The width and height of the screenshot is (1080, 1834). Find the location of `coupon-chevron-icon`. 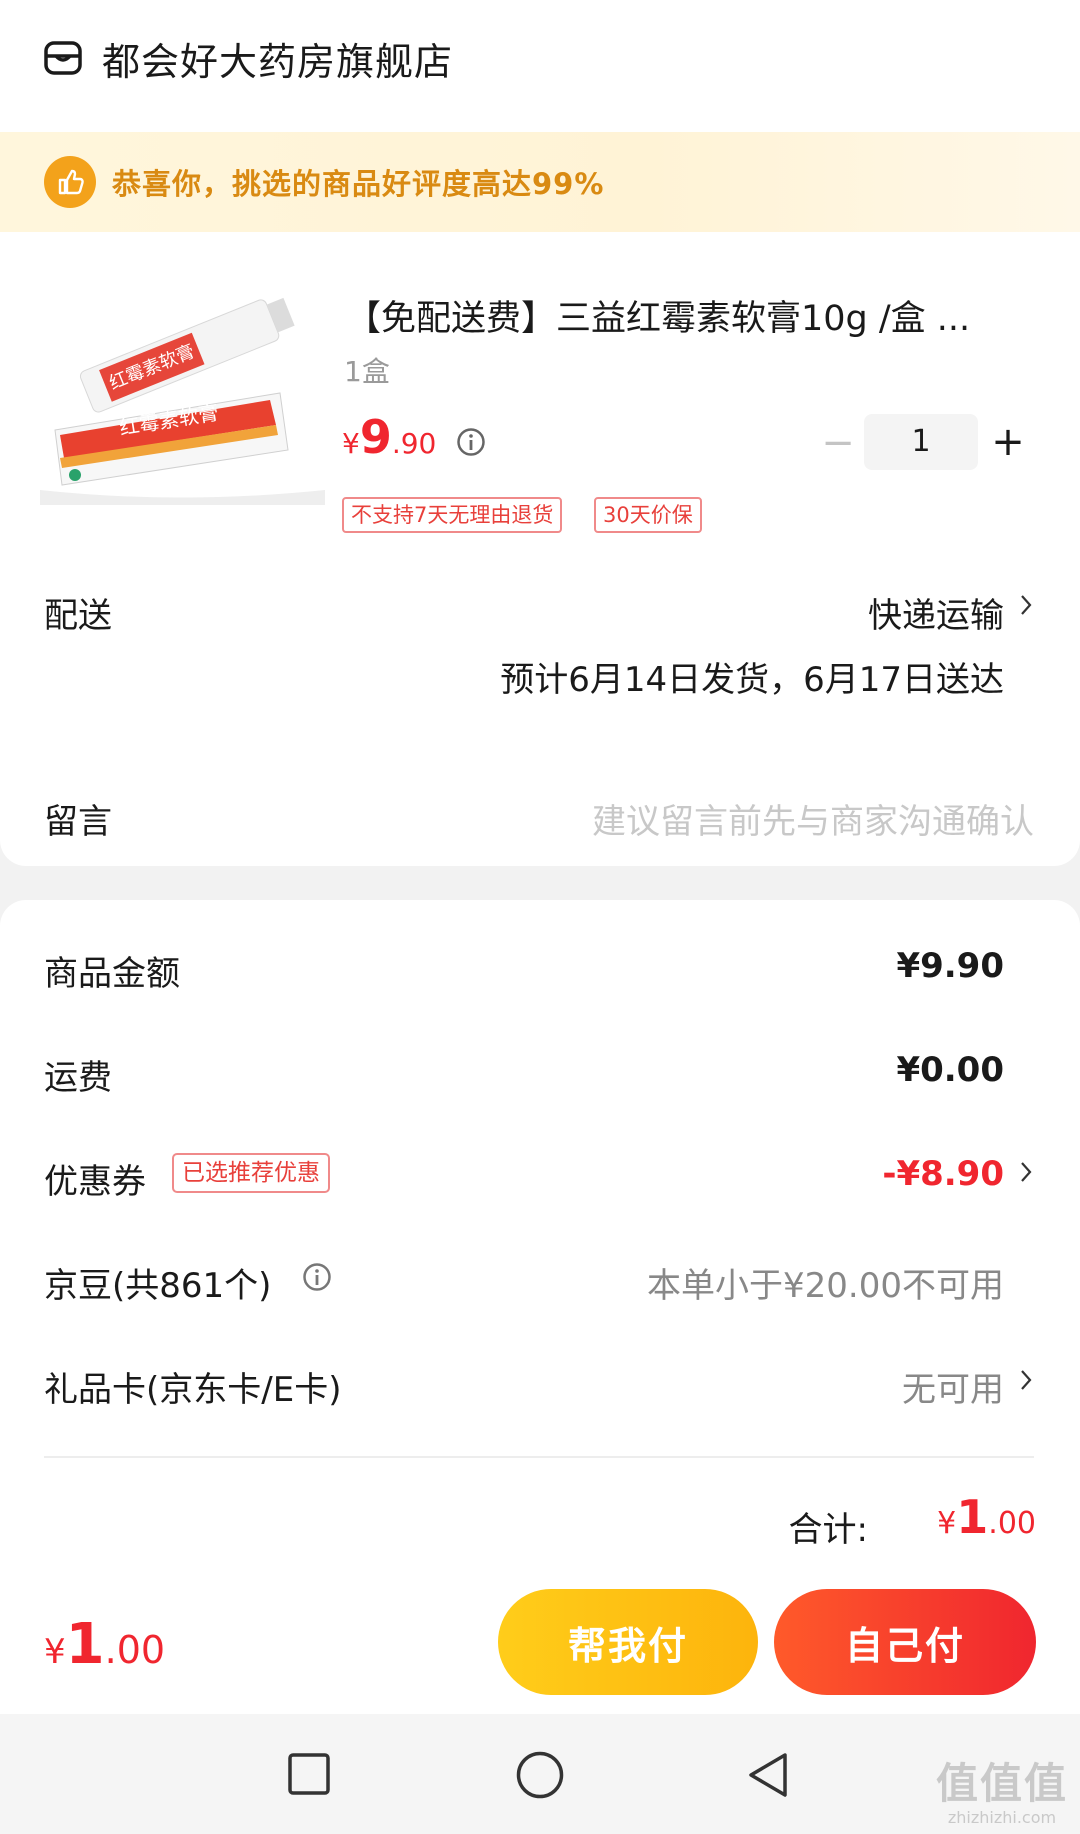

coupon-chevron-icon is located at coordinates (1026, 1172).